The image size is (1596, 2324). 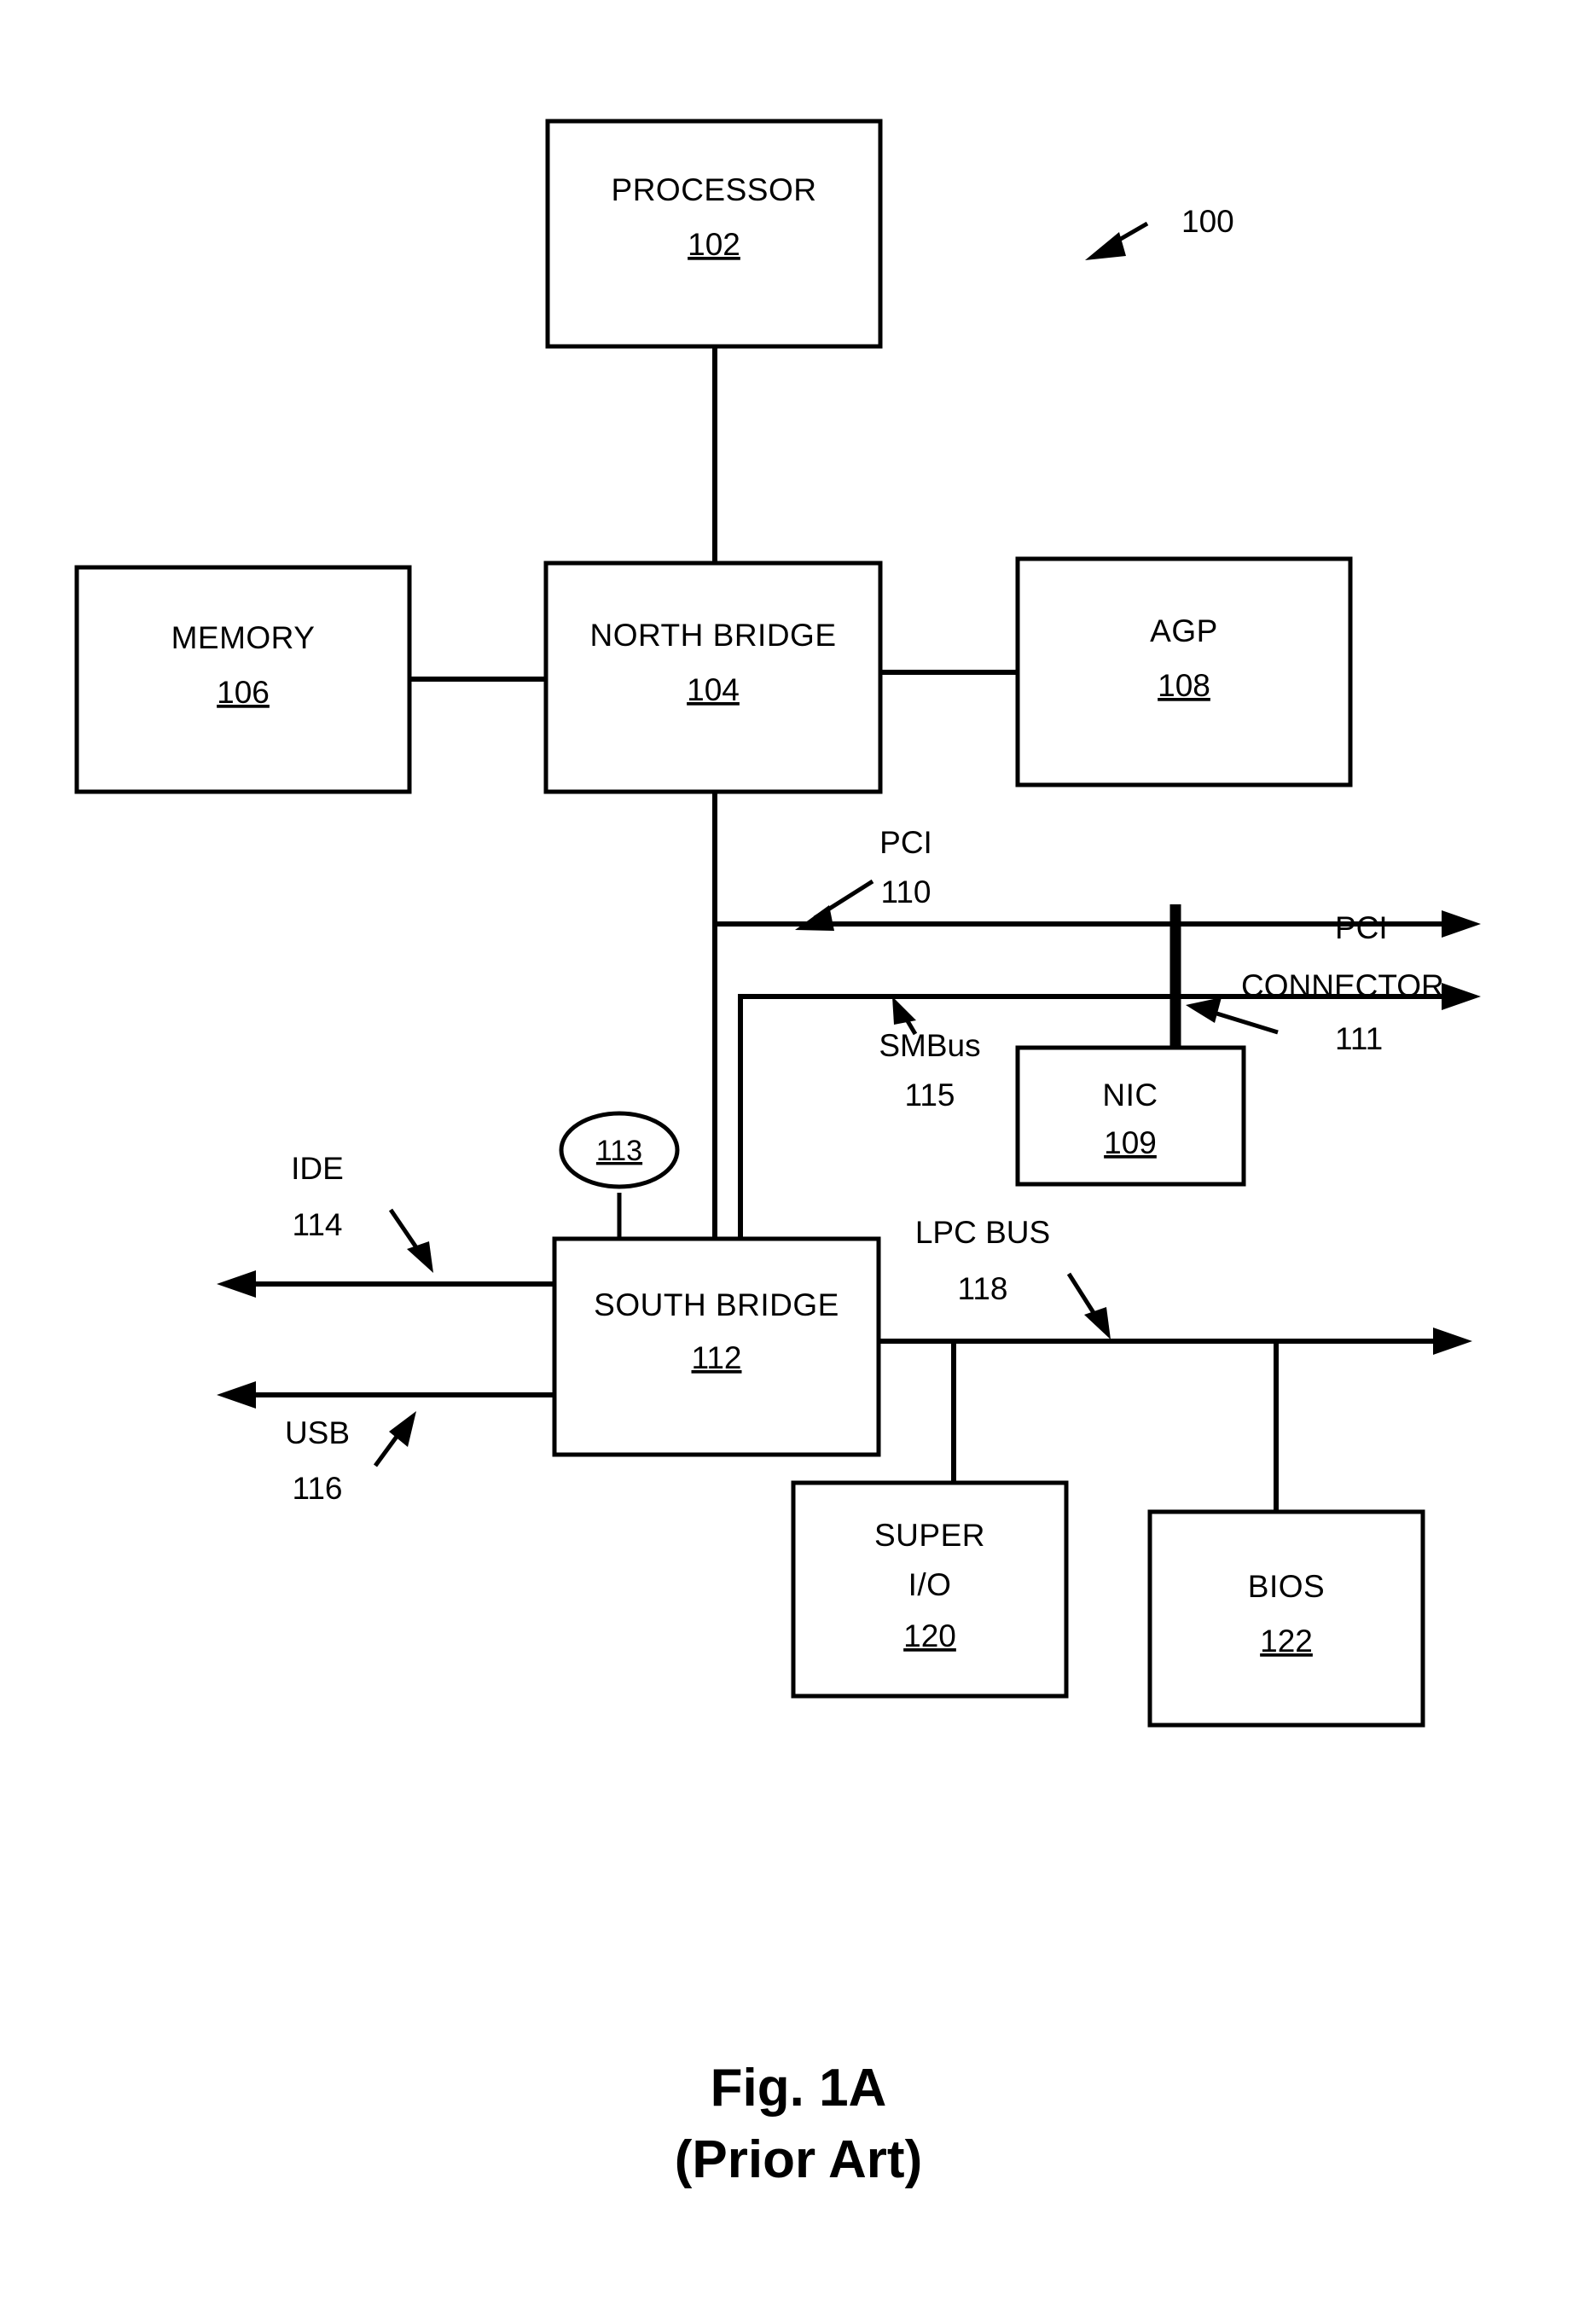 I want to click on block-processor-ref: 102, so click(x=714, y=244).